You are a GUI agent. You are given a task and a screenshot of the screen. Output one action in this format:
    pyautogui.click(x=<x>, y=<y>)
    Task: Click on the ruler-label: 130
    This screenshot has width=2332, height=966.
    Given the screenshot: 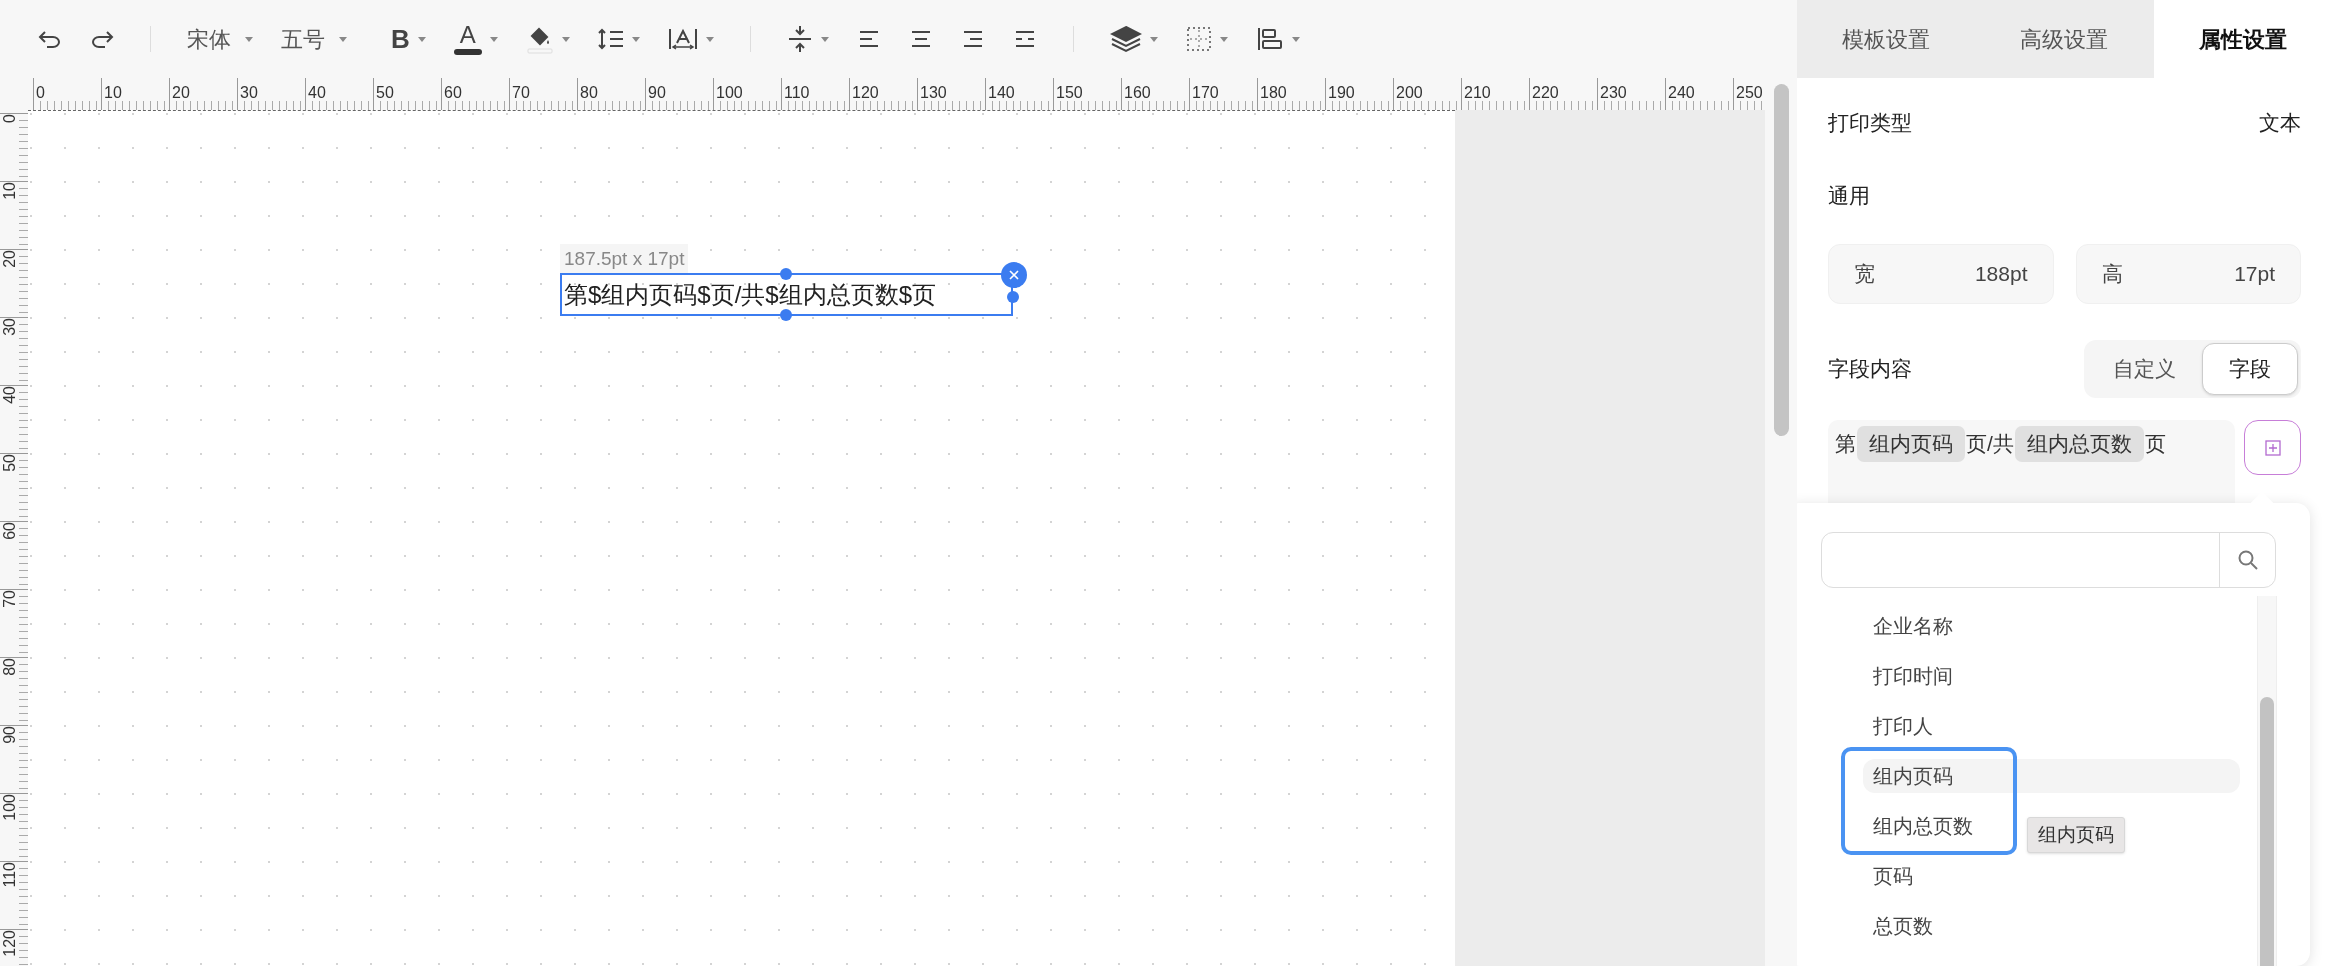 What is the action you would take?
    pyautogui.click(x=933, y=93)
    